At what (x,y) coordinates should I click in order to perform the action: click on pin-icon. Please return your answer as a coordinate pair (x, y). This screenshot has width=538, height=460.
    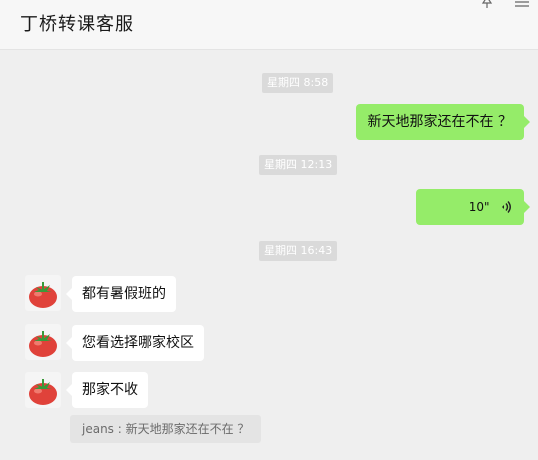
    Looking at the image, I should click on (487, 4).